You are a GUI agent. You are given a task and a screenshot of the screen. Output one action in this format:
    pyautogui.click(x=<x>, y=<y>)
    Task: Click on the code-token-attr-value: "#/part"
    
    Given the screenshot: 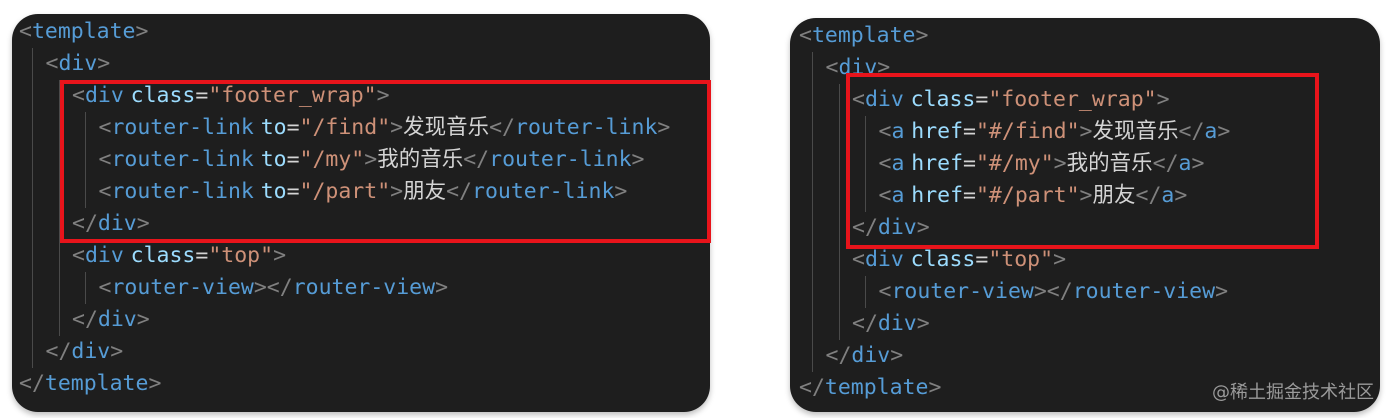 What is the action you would take?
    pyautogui.click(x=1027, y=195)
    